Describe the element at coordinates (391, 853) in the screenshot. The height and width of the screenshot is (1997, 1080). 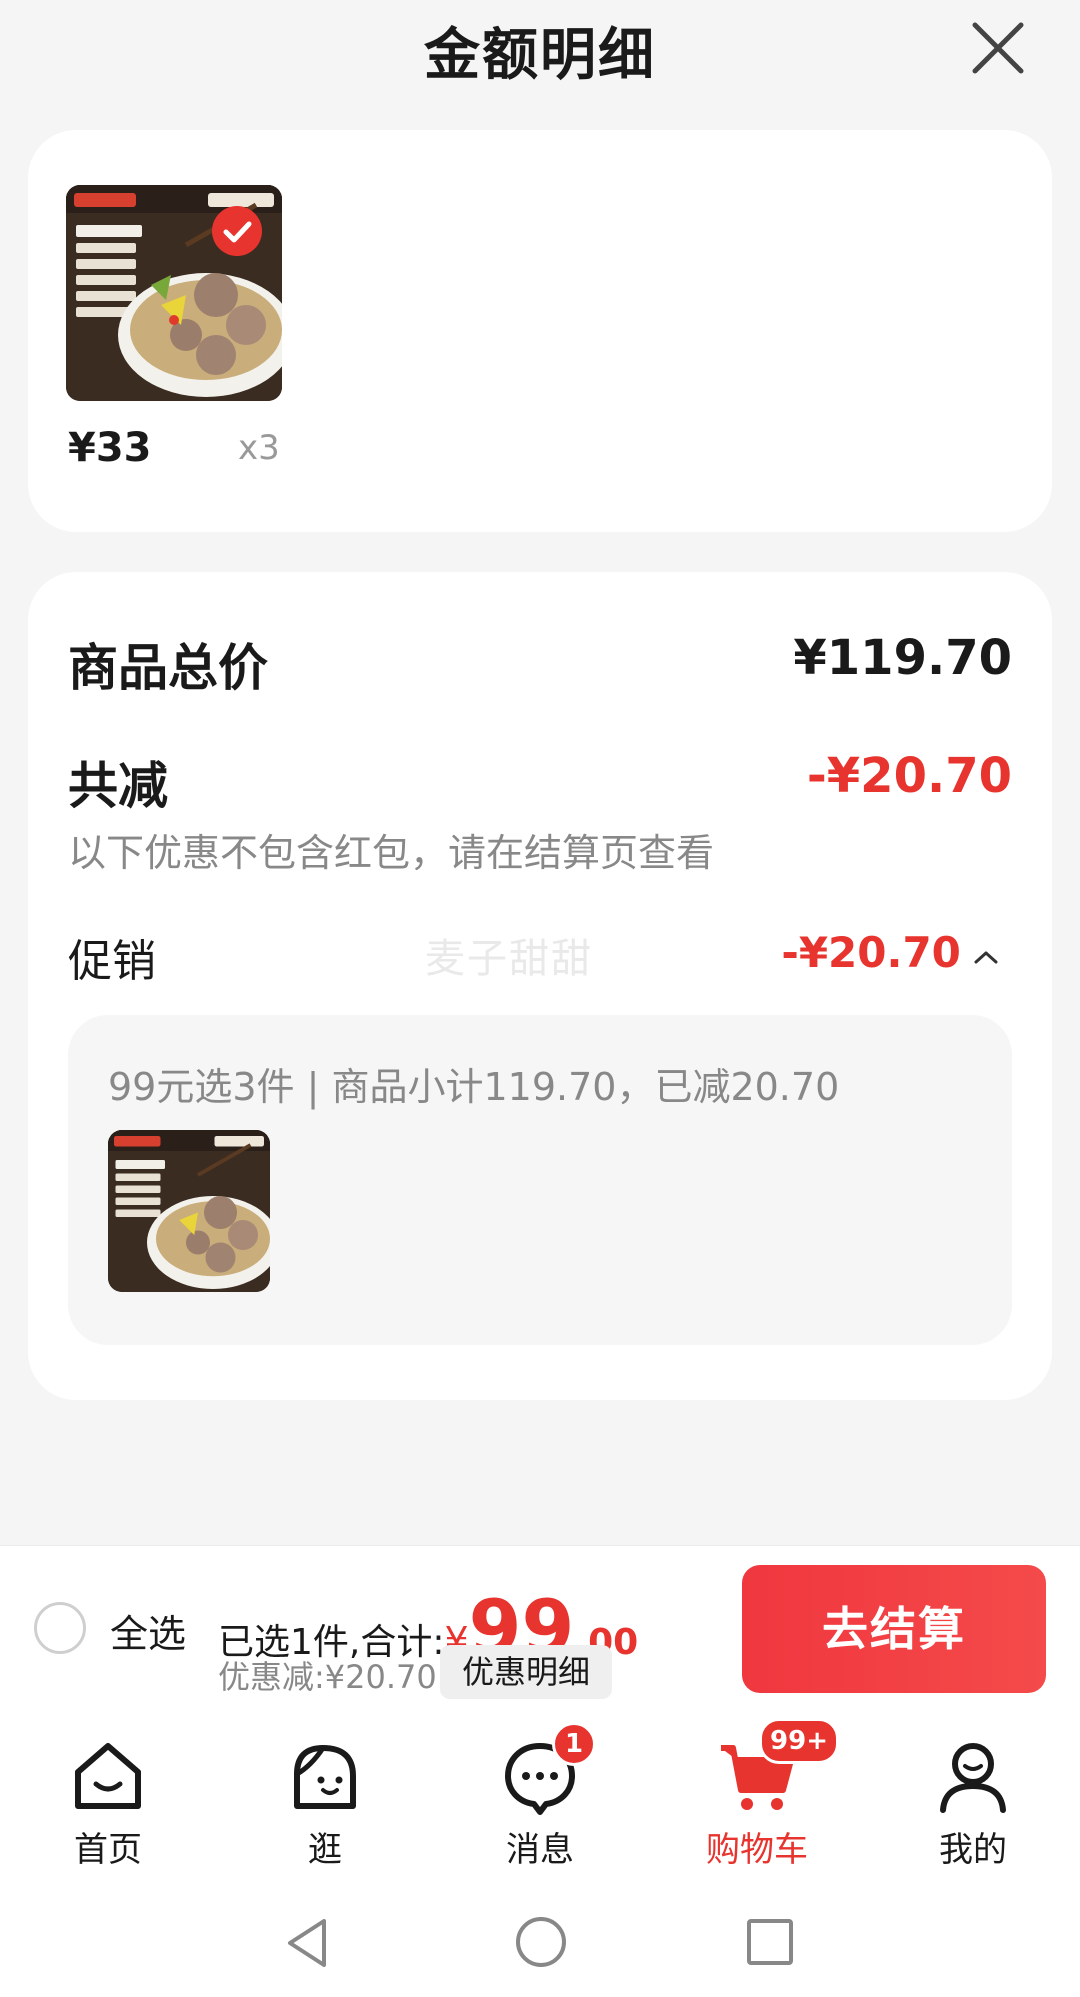
I see `reduction-note: 以下优惠不包含红包，请在结算页查看` at that location.